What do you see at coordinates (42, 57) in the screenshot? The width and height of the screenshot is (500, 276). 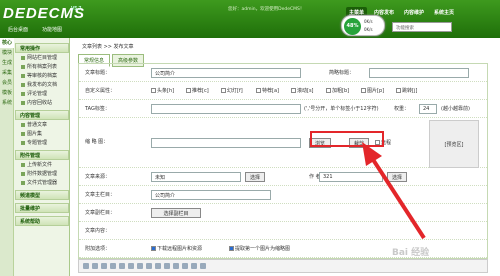 I see `menu-item-columns: 网站栏目管理` at bounding box center [42, 57].